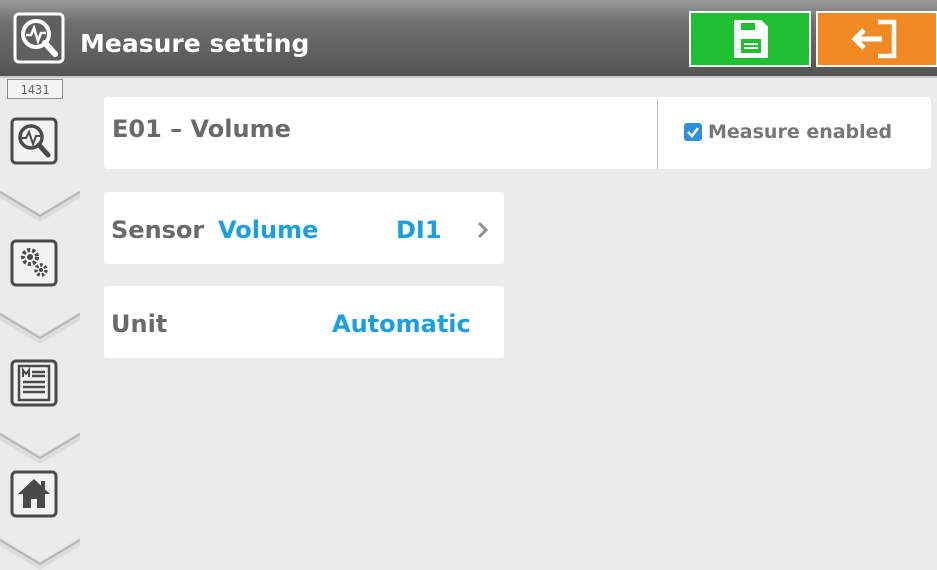 The image size is (937, 570). Describe the element at coordinates (34, 494) in the screenshot. I see `sidebar-item-home` at that location.